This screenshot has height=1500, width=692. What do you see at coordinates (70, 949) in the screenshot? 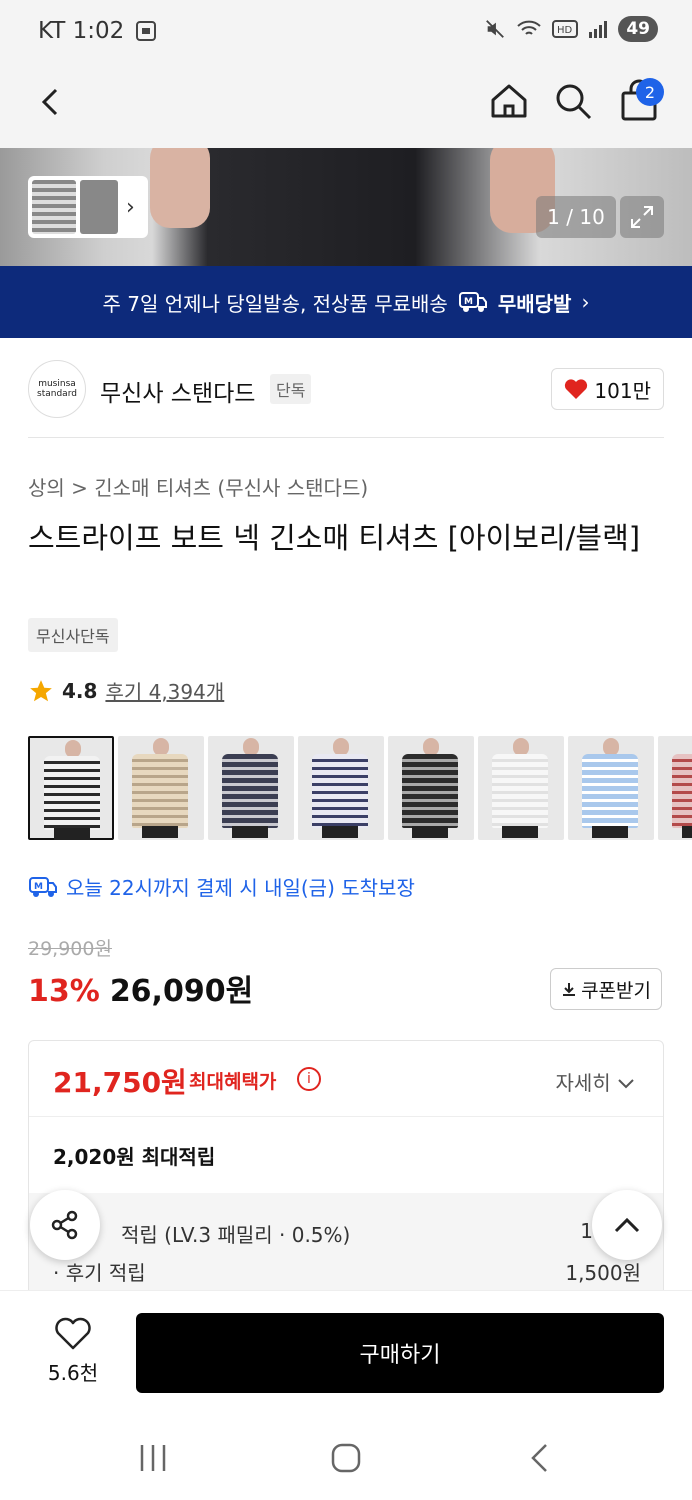
I see `original-price: 29,900원` at bounding box center [70, 949].